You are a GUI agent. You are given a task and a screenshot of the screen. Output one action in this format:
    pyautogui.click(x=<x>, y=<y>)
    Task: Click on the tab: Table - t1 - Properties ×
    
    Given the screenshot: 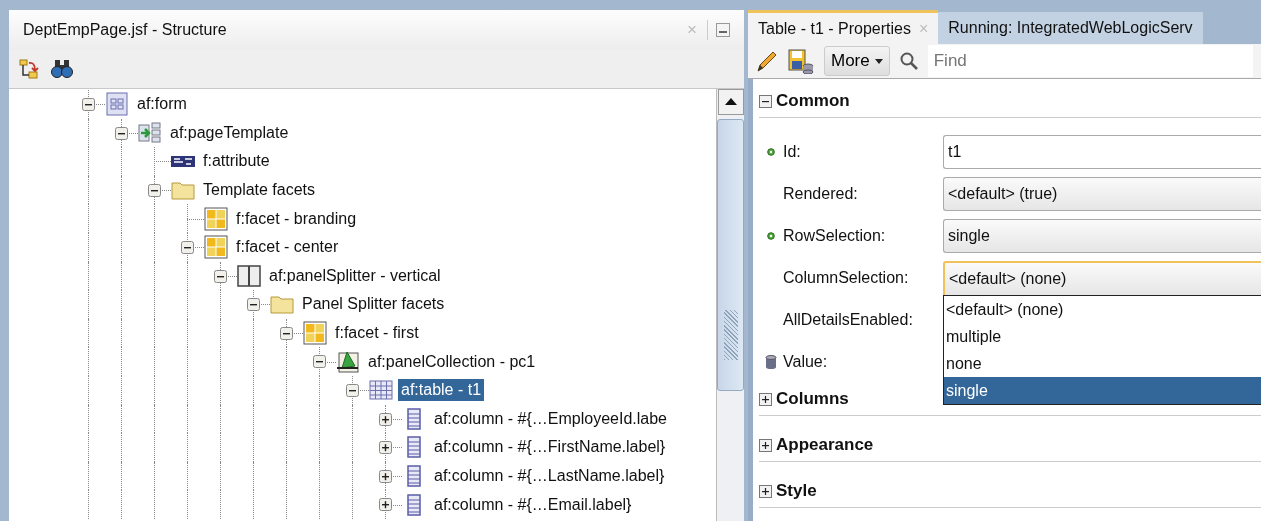 What is the action you would take?
    pyautogui.click(x=843, y=27)
    